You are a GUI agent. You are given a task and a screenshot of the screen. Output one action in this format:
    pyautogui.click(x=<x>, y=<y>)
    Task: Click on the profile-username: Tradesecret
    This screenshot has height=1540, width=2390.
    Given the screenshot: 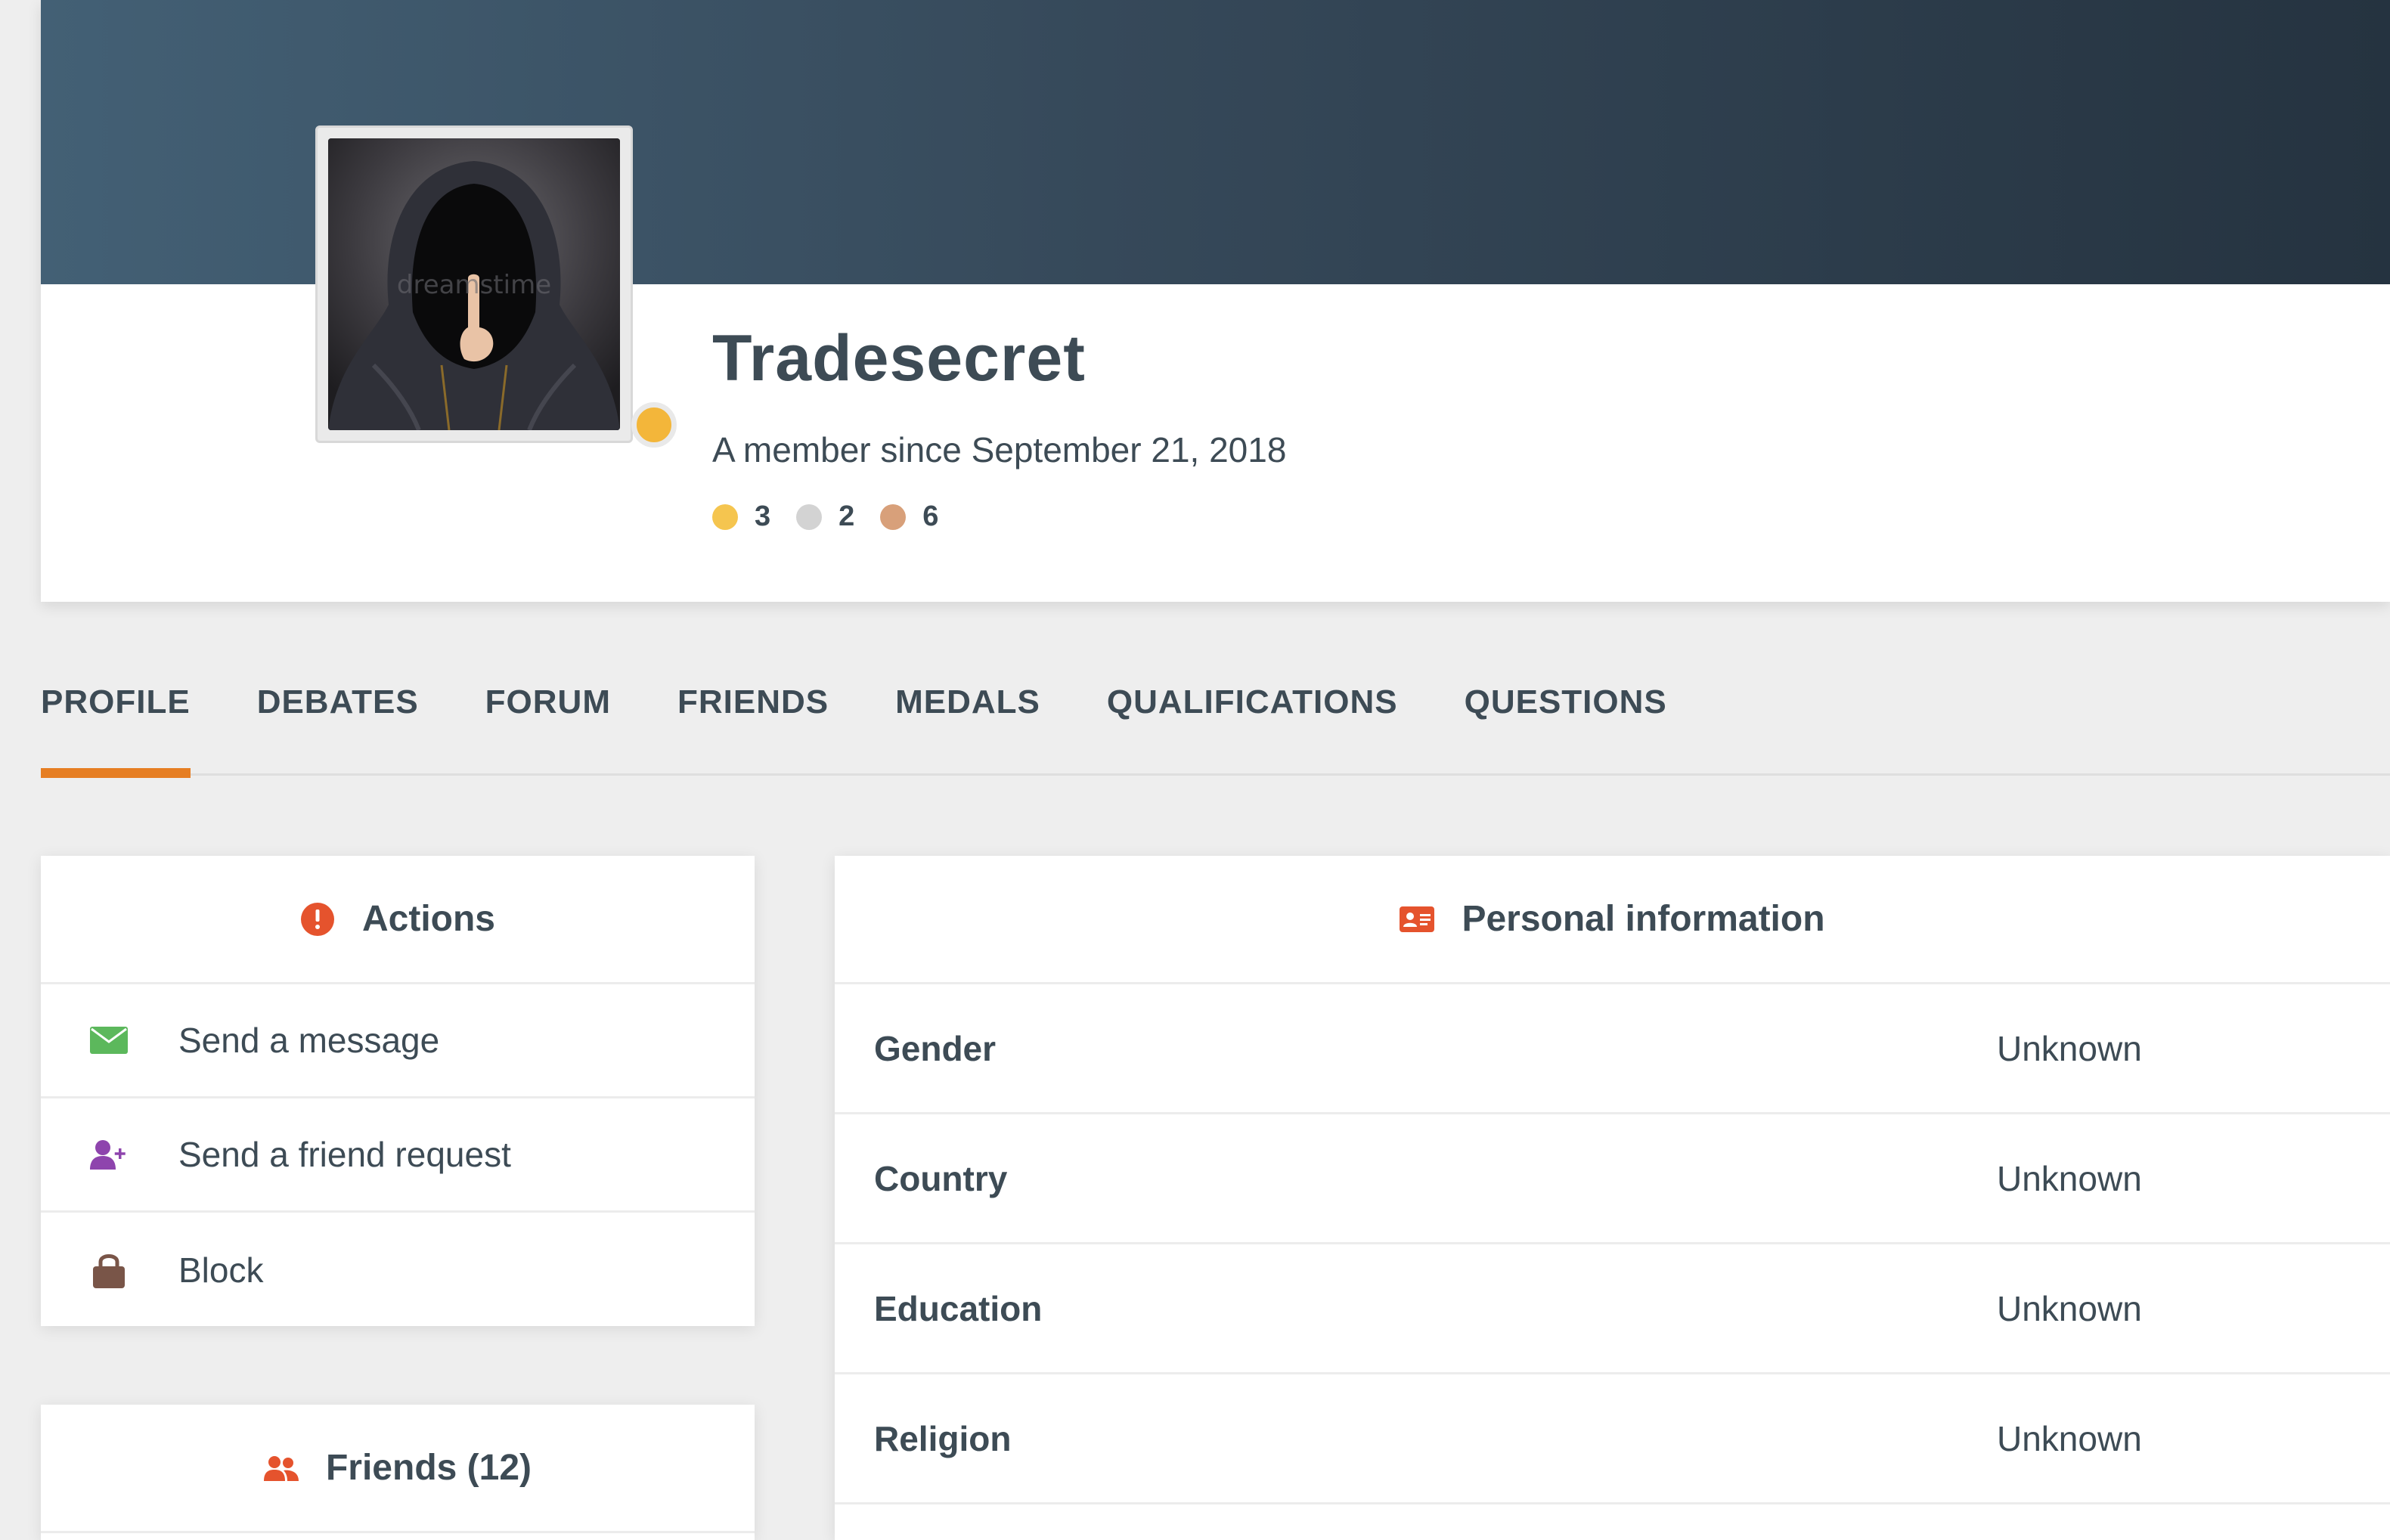 What is the action you would take?
    pyautogui.click(x=899, y=358)
    